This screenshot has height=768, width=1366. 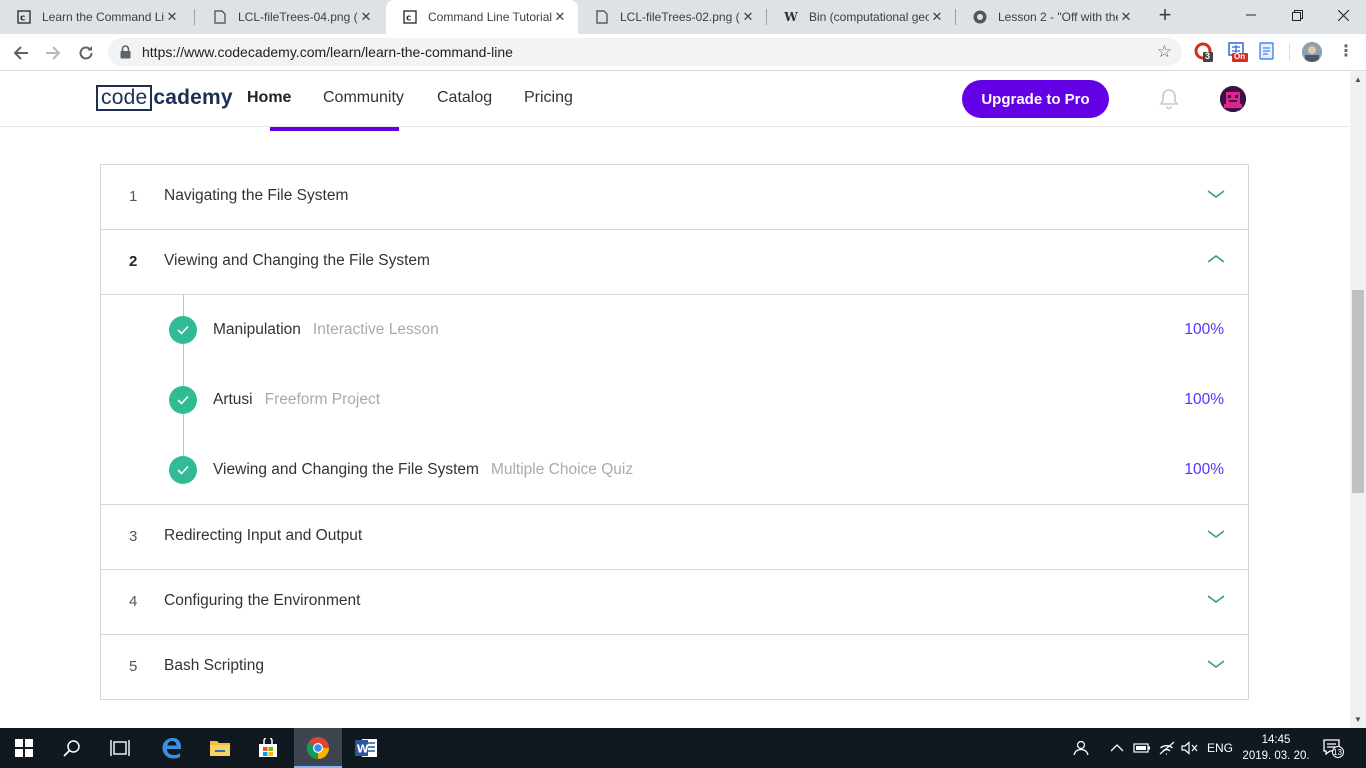 What do you see at coordinates (1333, 748) in the screenshot?
I see `action-center-button: 13` at bounding box center [1333, 748].